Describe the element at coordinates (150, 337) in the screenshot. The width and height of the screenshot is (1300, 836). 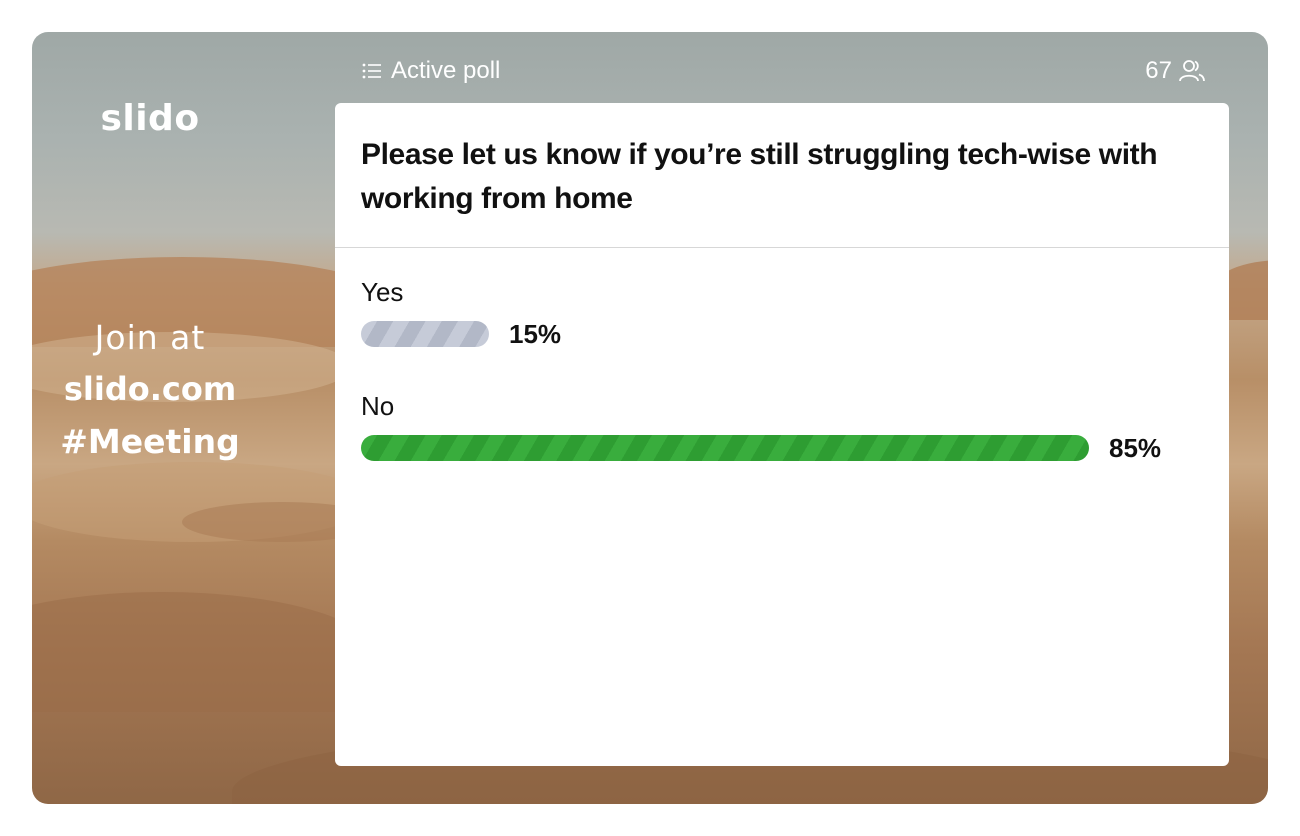
I see `join-prefix: Join at` at that location.